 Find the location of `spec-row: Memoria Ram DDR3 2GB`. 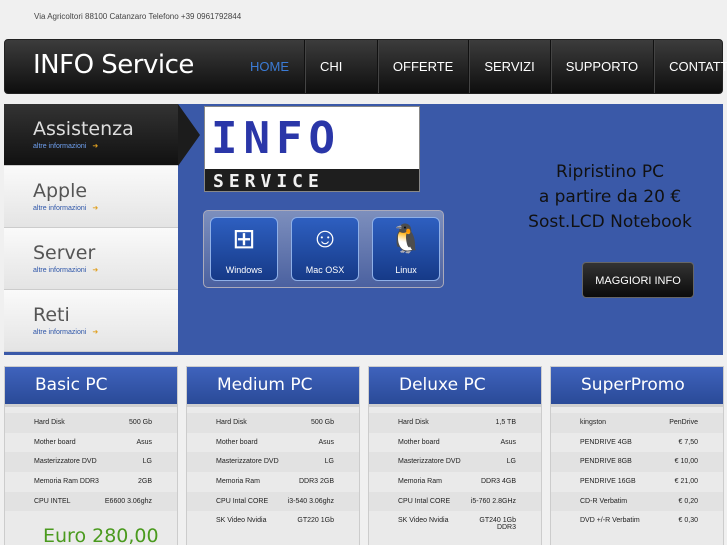

spec-row: Memoria Ram DDR3 2GB is located at coordinates (273, 482).